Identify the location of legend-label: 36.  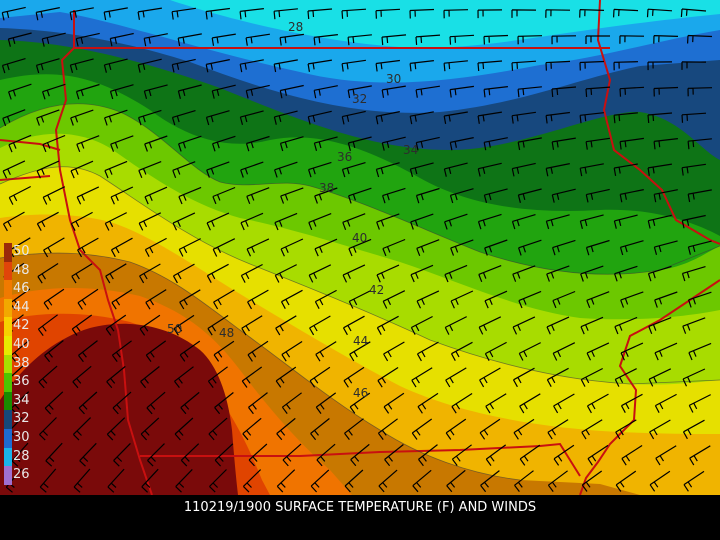
(21, 382).